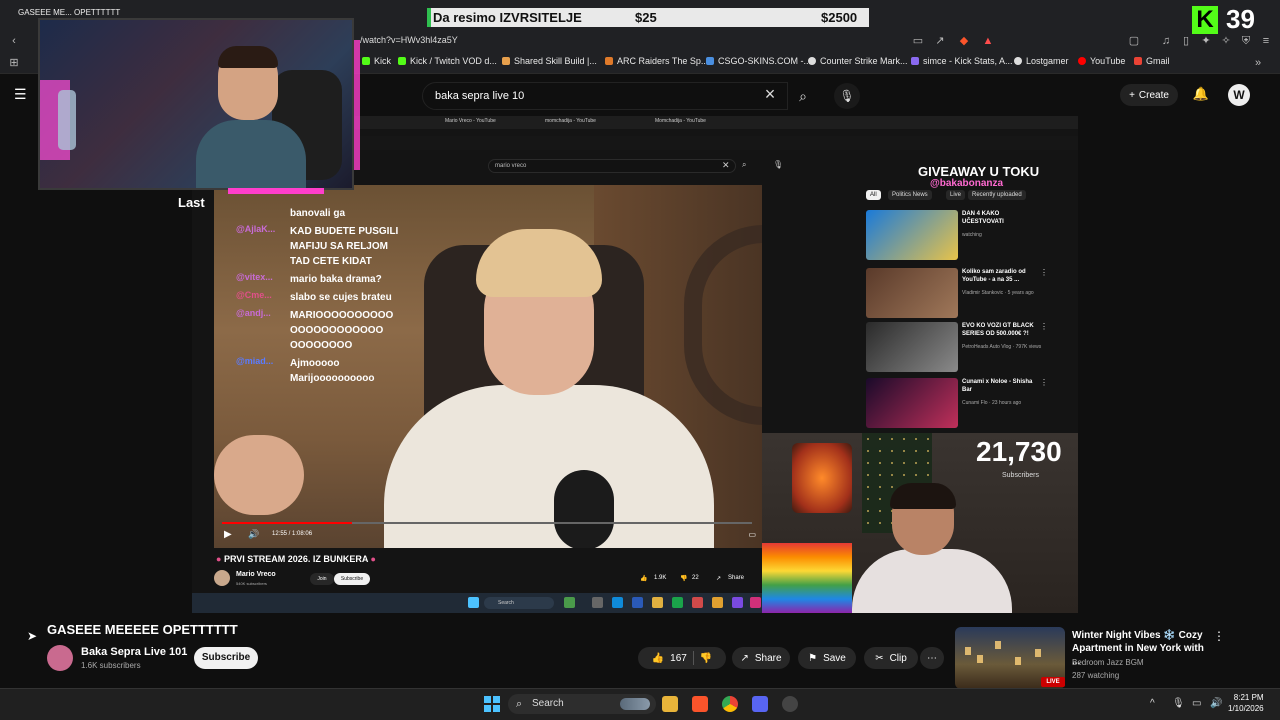  Describe the element at coordinates (1206, 41) in the screenshot. I see `extension-icon: ✦` at that location.